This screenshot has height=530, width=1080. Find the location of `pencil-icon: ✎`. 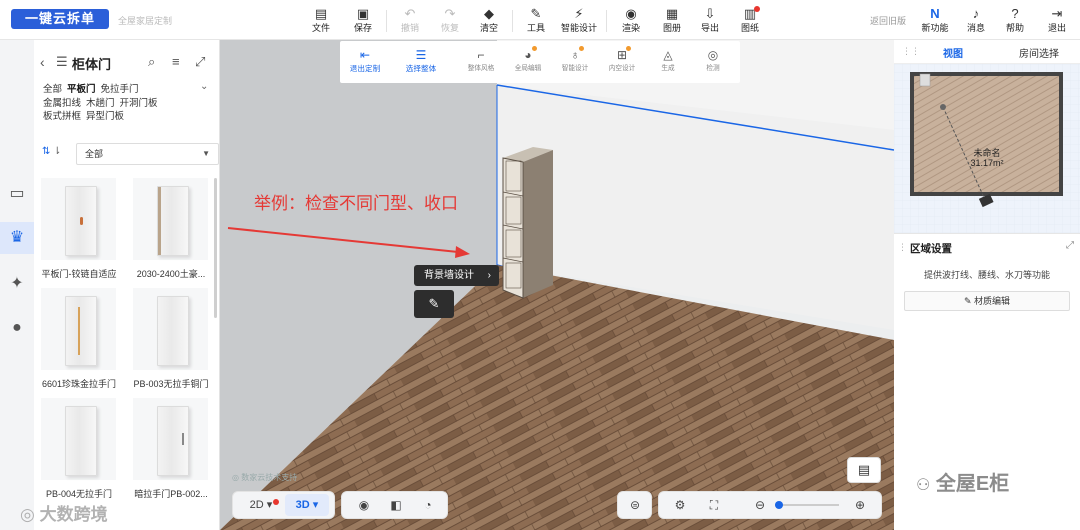

pencil-icon: ✎ is located at coordinates (434, 303).